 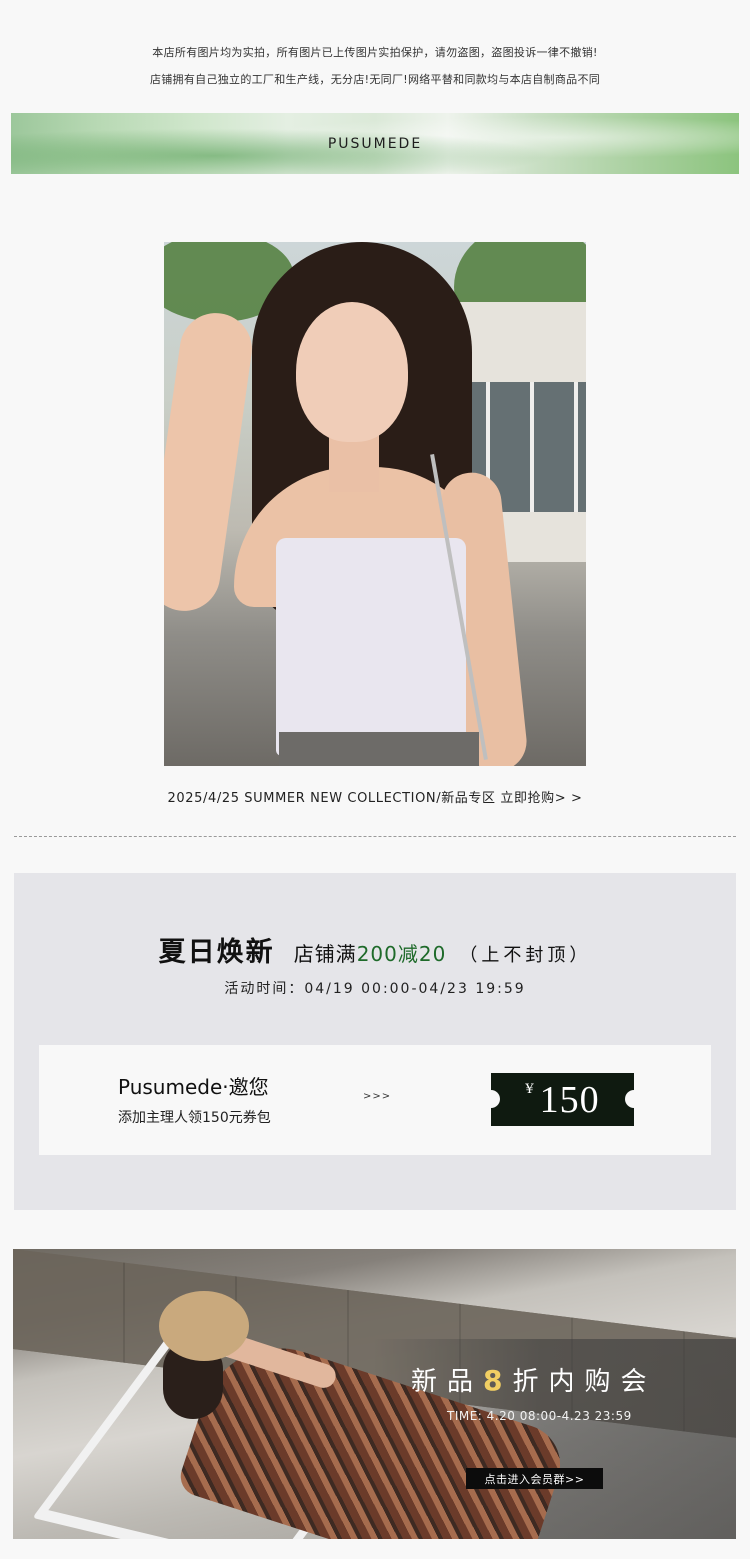 I want to click on model-grey-skirt, so click(x=379, y=749).